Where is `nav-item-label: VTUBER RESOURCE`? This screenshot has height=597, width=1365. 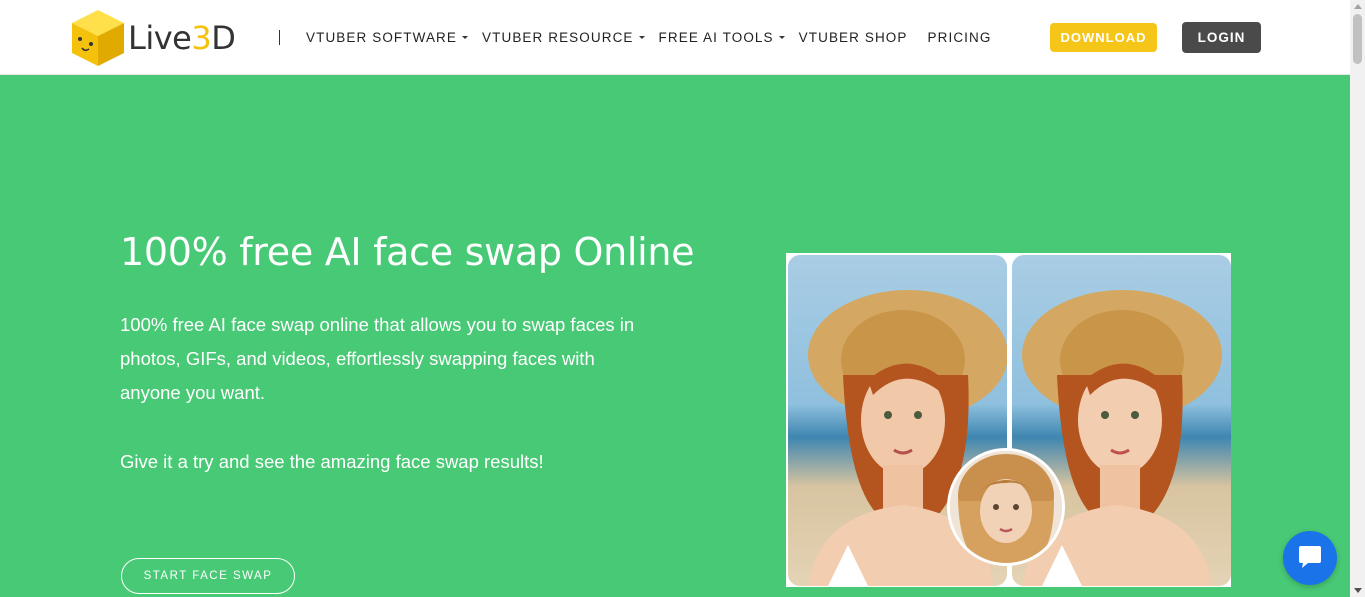
nav-item-label: VTUBER RESOURCE is located at coordinates (558, 37).